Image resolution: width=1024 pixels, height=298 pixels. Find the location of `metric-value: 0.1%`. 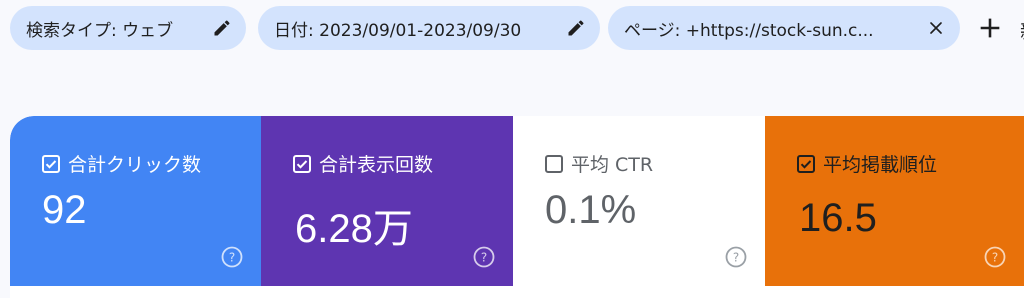

metric-value: 0.1% is located at coordinates (591, 210).